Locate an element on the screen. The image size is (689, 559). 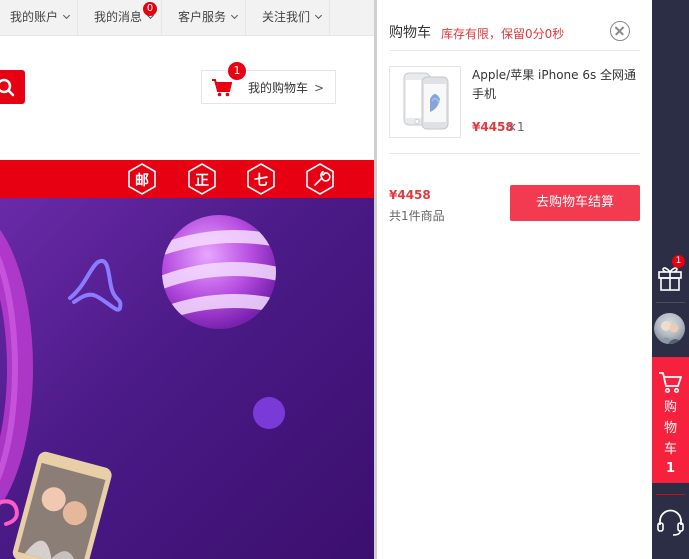
nav-customer-service: 客户服务 is located at coordinates (208, 17).